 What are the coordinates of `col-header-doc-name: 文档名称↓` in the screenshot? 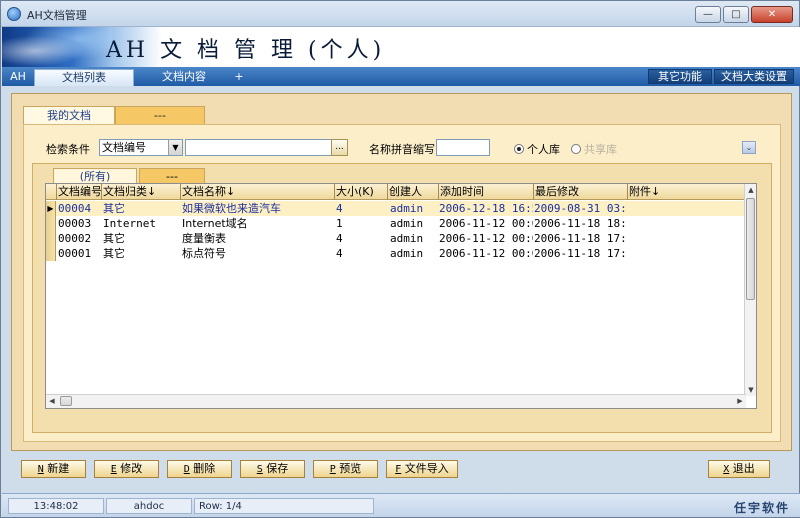 It's located at (257, 192).